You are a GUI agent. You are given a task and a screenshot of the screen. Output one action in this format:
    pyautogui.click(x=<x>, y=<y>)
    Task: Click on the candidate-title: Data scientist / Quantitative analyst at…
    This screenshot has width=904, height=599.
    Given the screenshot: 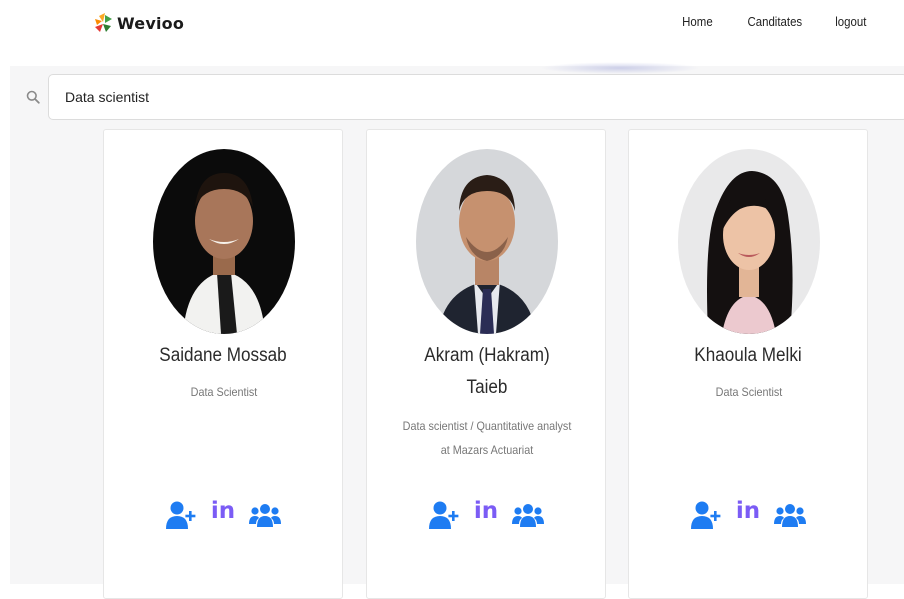 What is the action you would take?
    pyautogui.click(x=487, y=438)
    